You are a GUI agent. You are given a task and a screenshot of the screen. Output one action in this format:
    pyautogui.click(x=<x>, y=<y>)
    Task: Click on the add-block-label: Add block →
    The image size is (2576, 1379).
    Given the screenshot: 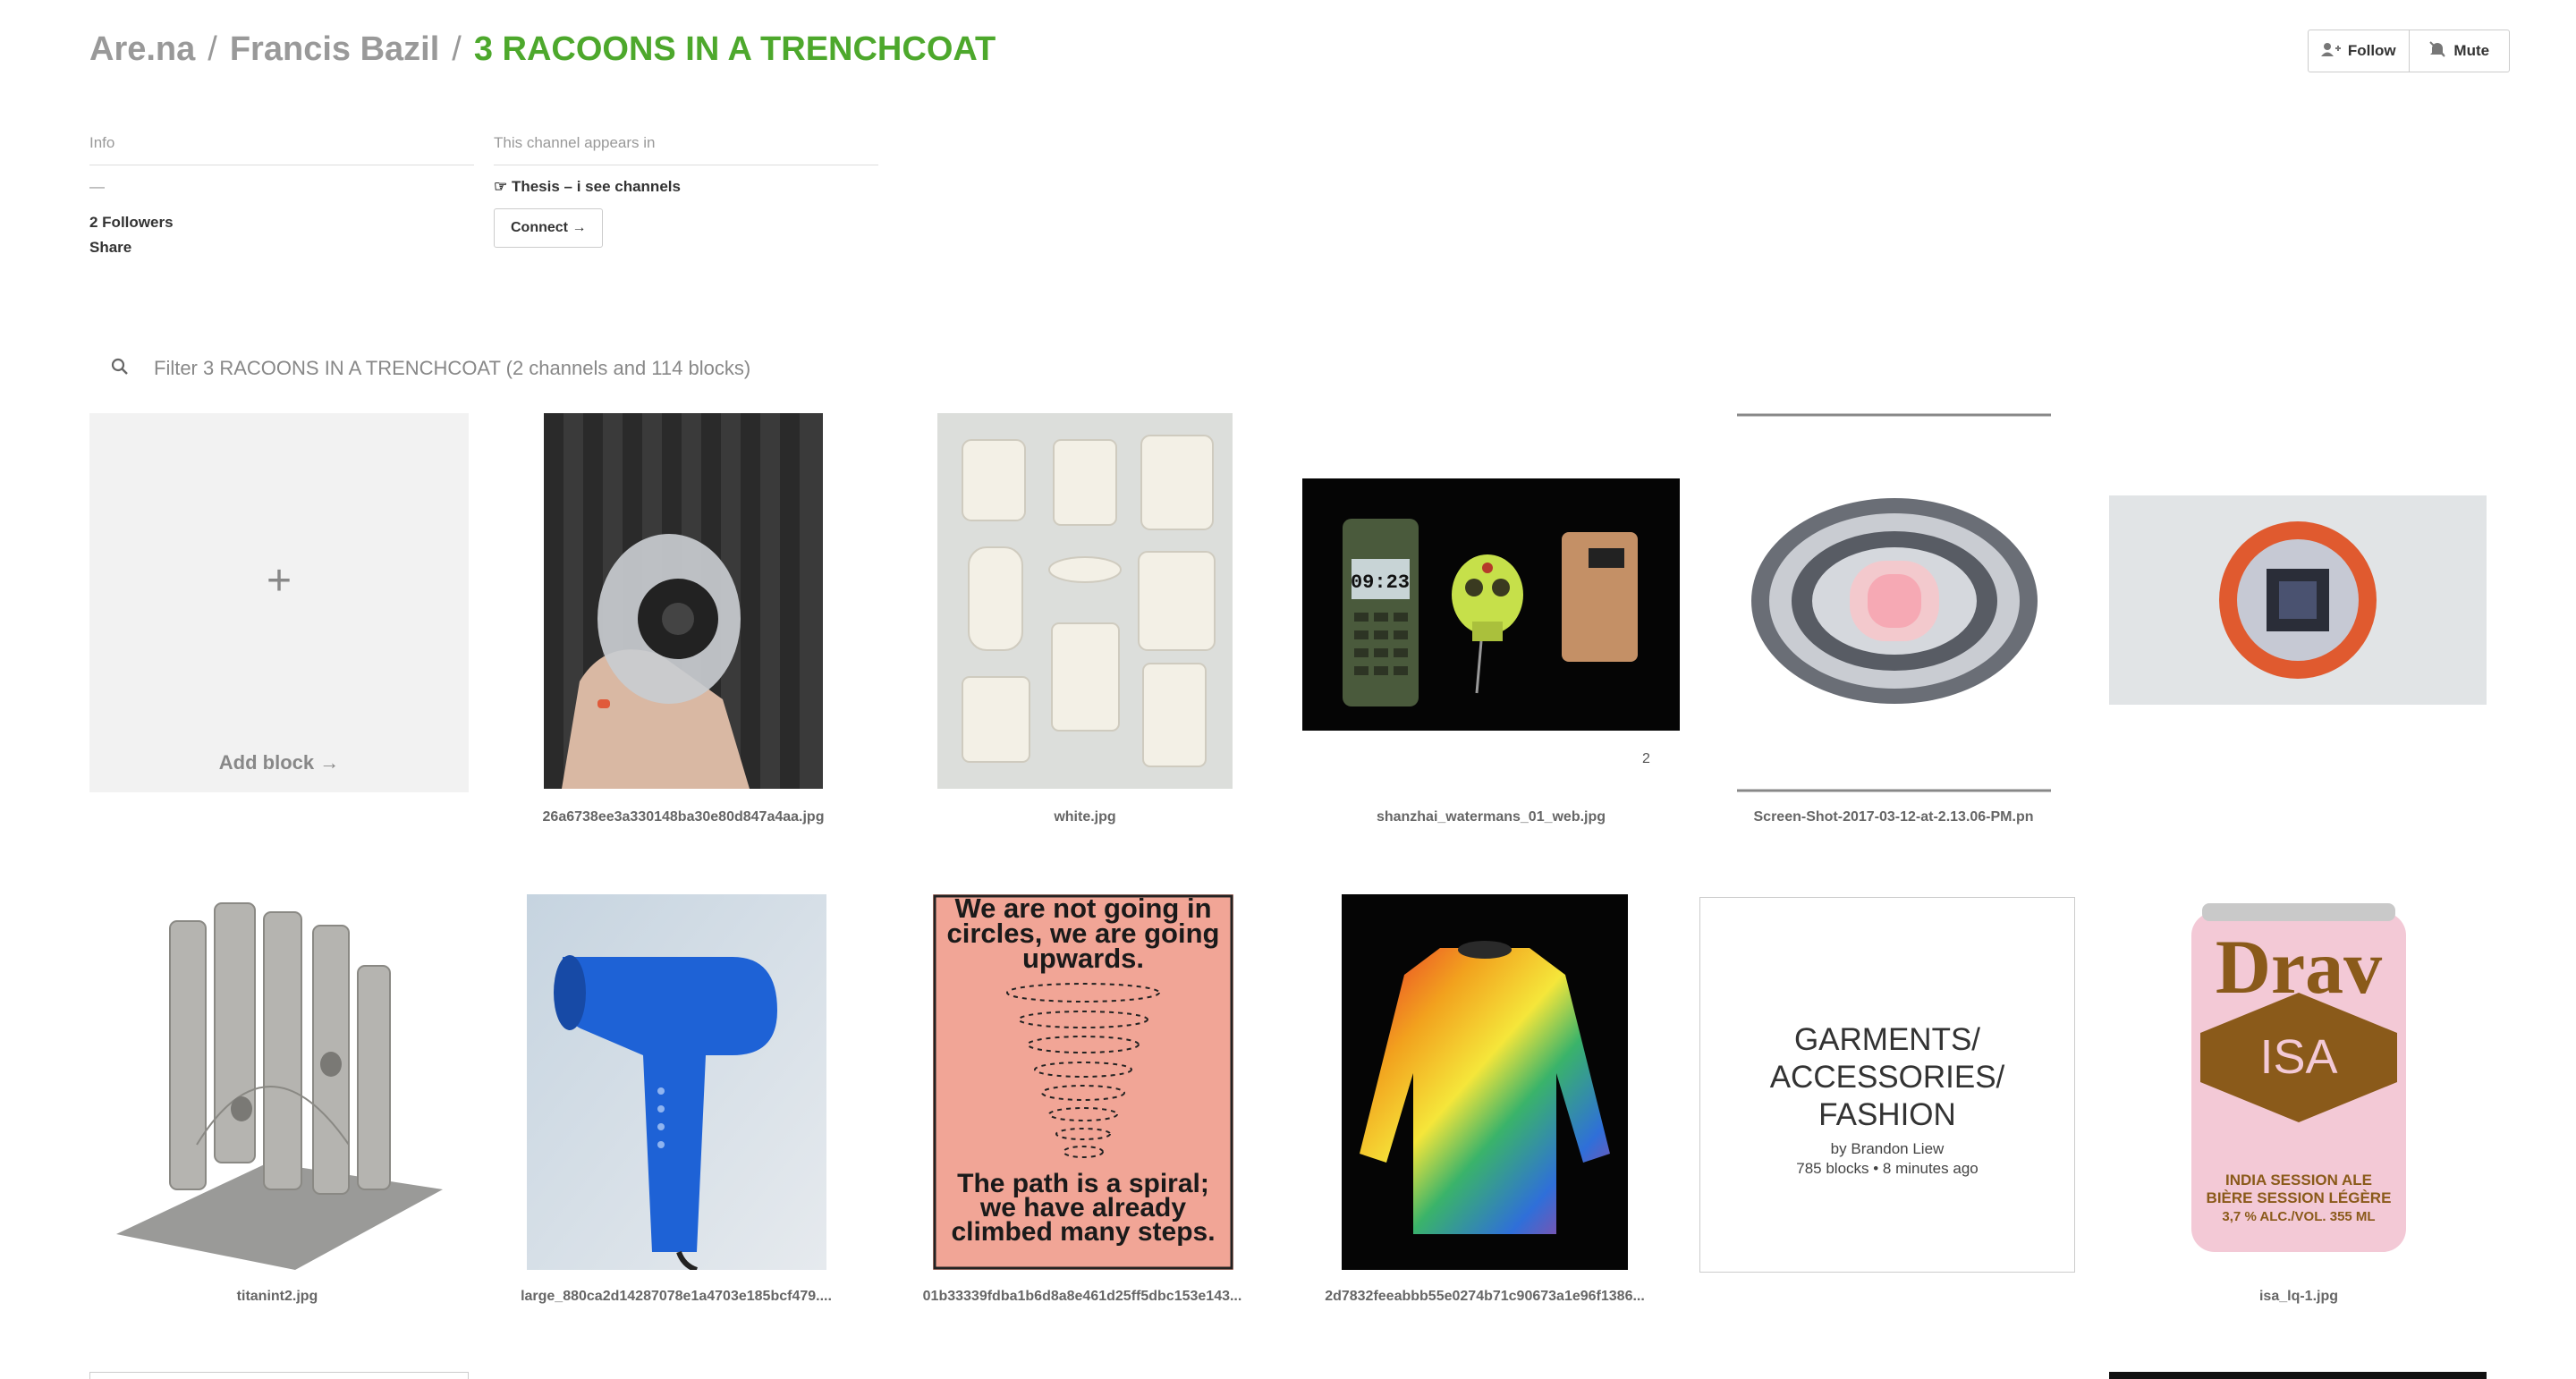 What is the action you would take?
    pyautogui.click(x=279, y=762)
    